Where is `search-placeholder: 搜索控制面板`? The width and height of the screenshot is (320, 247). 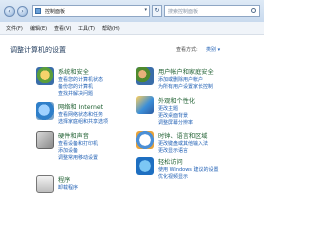
search-placeholder: 搜索控制面板 is located at coordinates (183, 12).